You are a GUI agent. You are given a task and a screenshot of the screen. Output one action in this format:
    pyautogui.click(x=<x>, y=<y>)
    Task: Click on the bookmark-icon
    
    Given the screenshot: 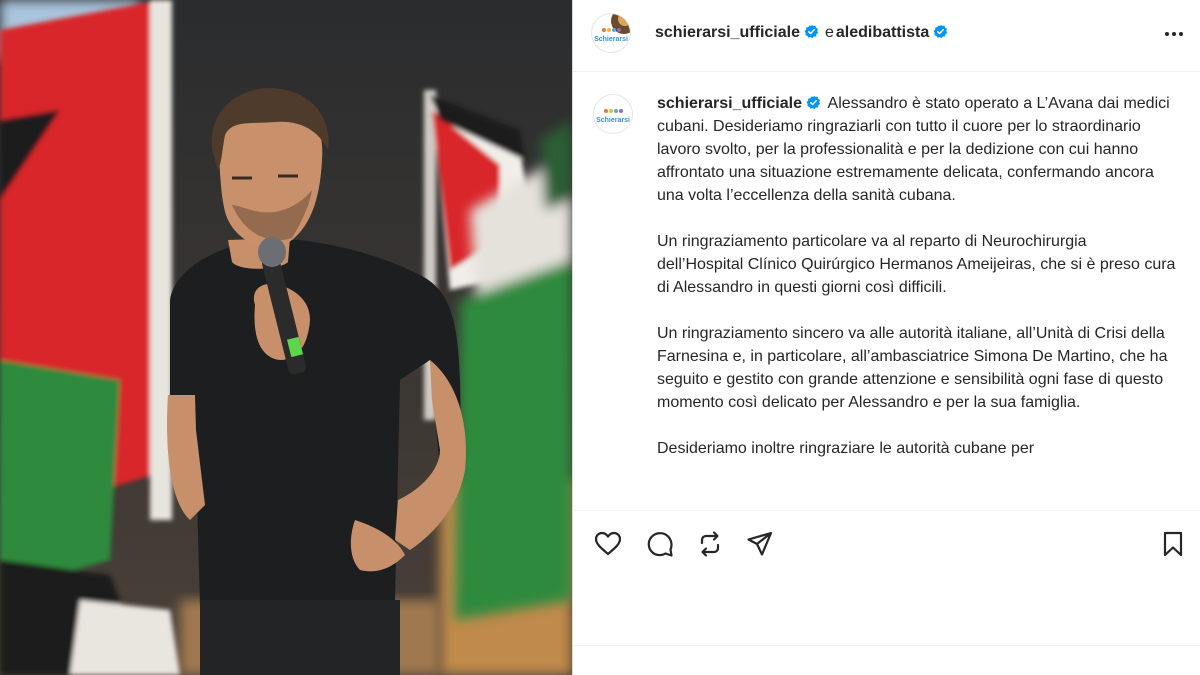 What is the action you would take?
    pyautogui.click(x=1173, y=544)
    